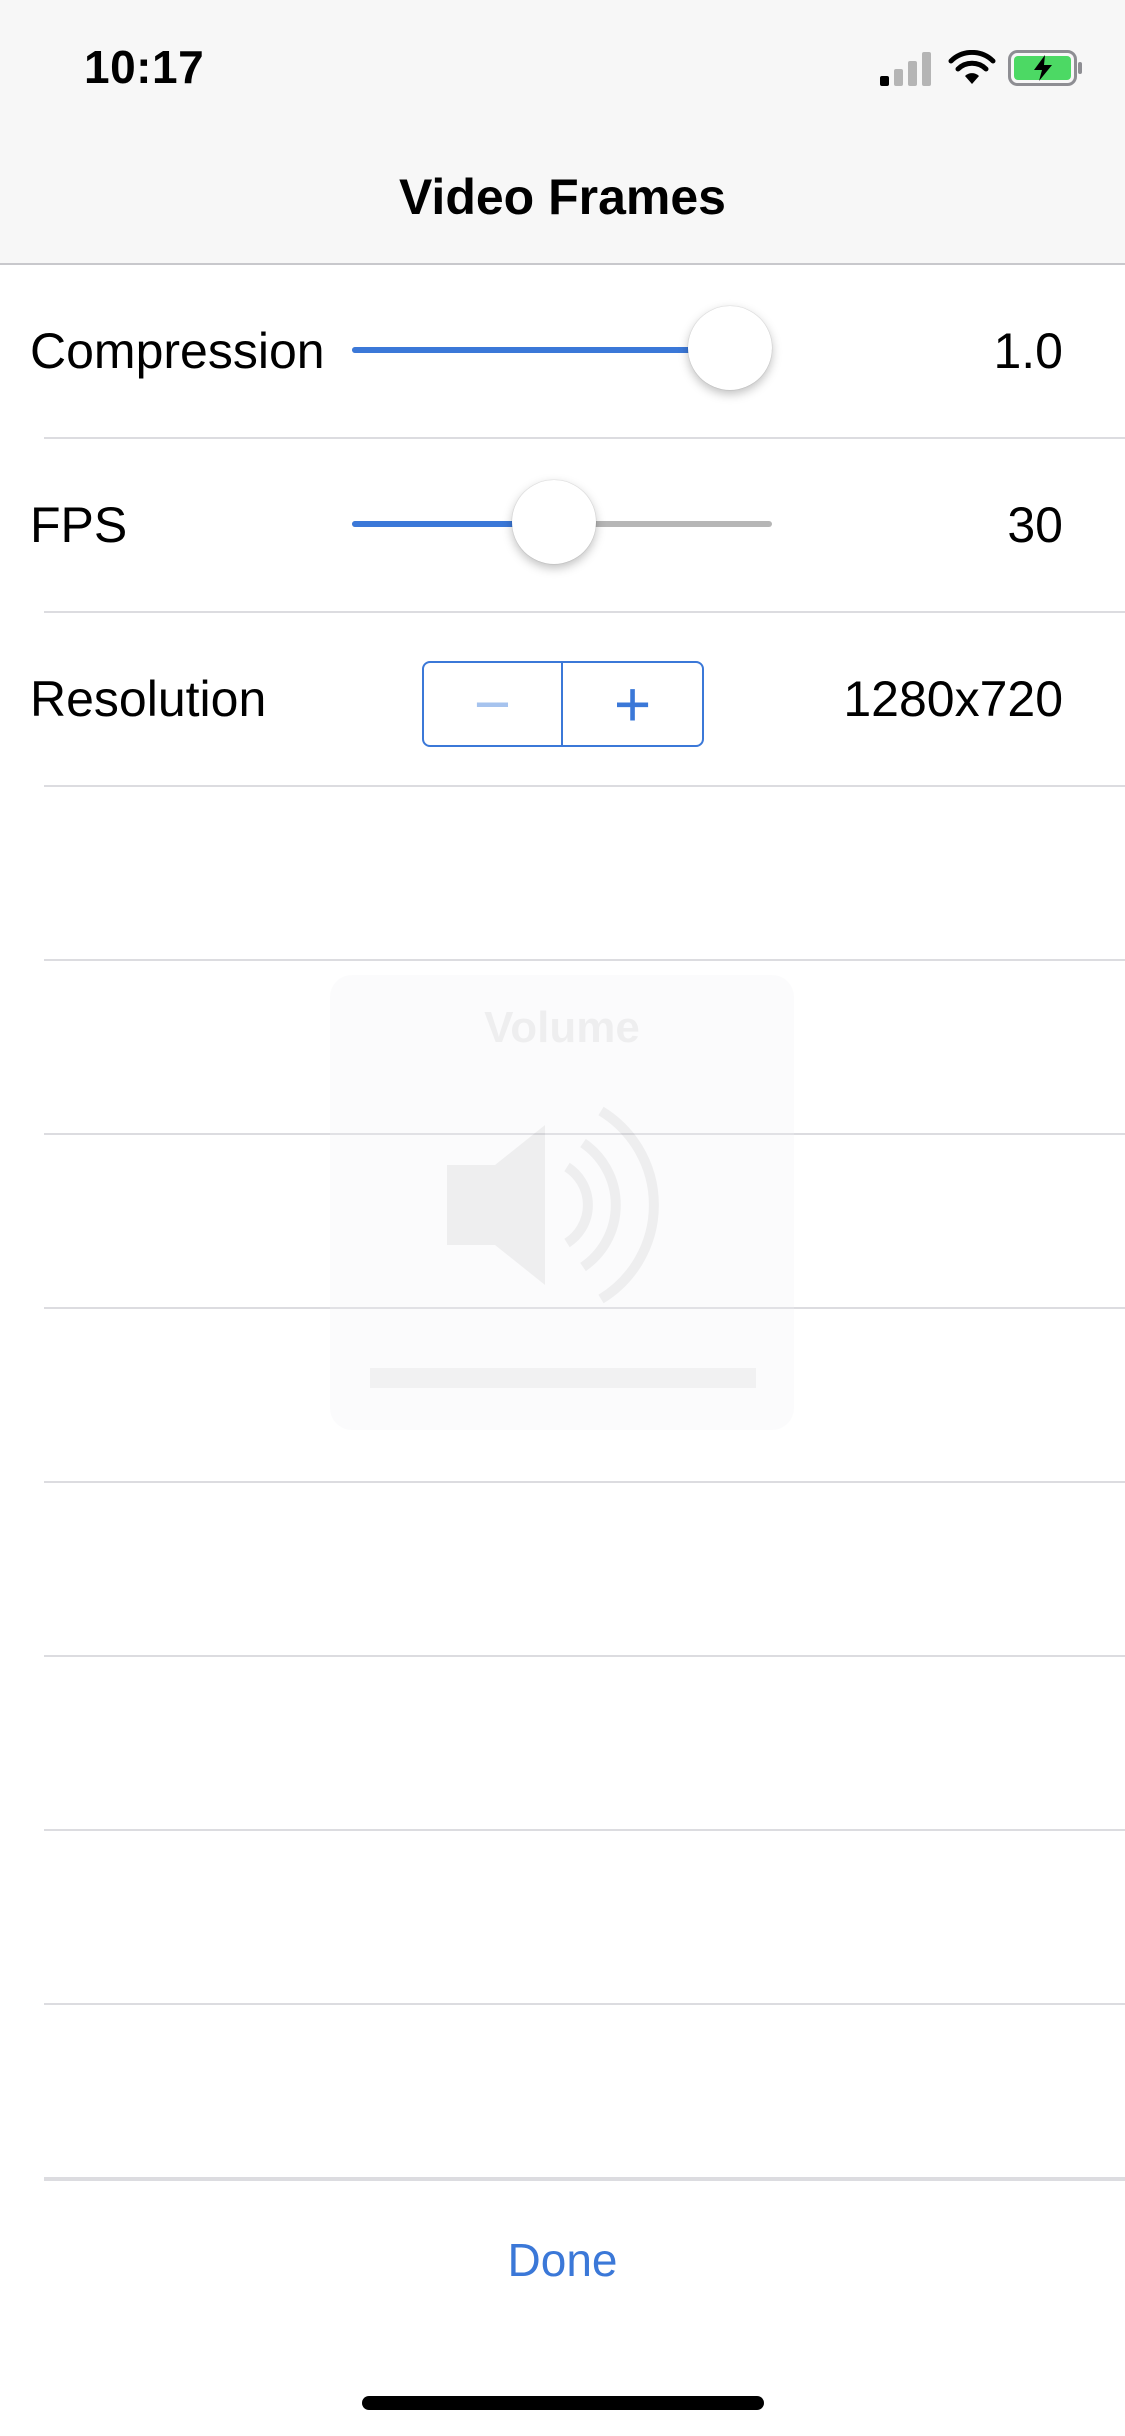 Image resolution: width=1125 pixels, height=2436 pixels. What do you see at coordinates (953, 699) in the screenshot?
I see `resolution-value: 1280x720` at bounding box center [953, 699].